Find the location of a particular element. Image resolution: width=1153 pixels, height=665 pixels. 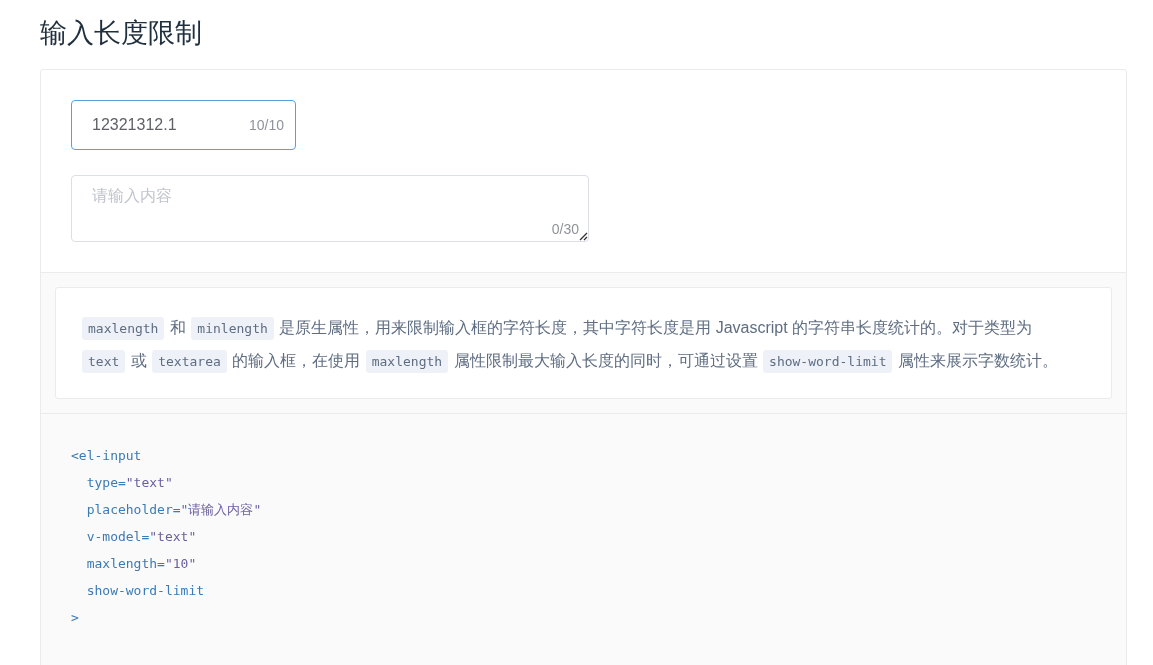

section-title: 输入长度限制 is located at coordinates (121, 33).